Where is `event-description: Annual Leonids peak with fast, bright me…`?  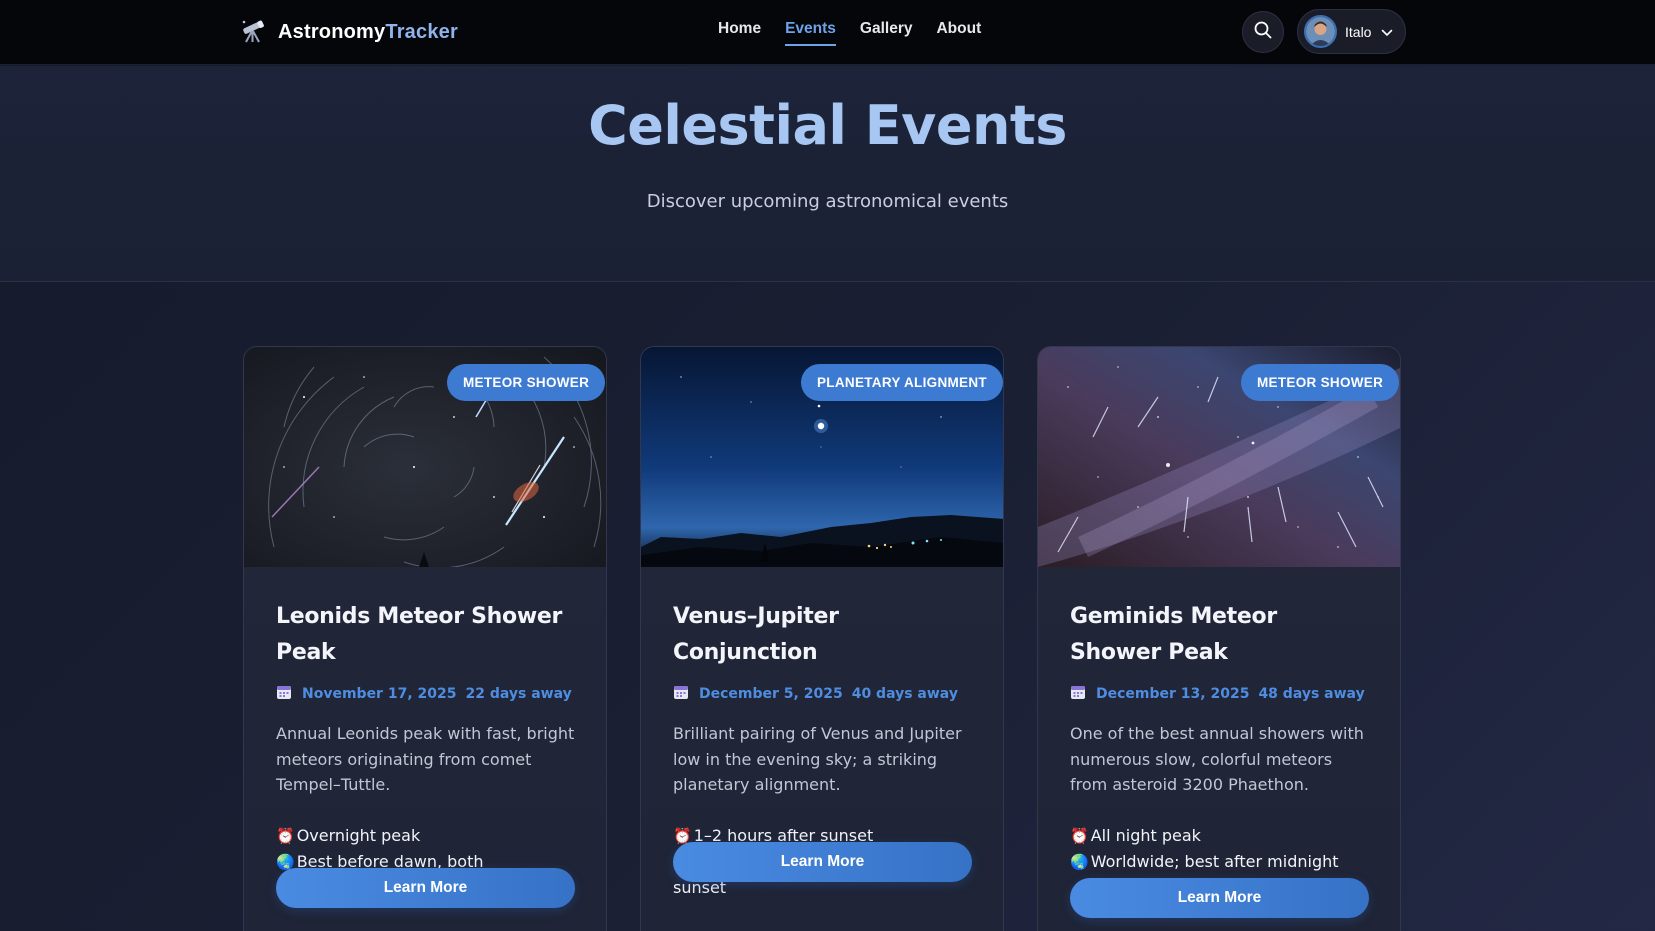 event-description: Annual Leonids peak with fast, bright me… is located at coordinates (425, 759).